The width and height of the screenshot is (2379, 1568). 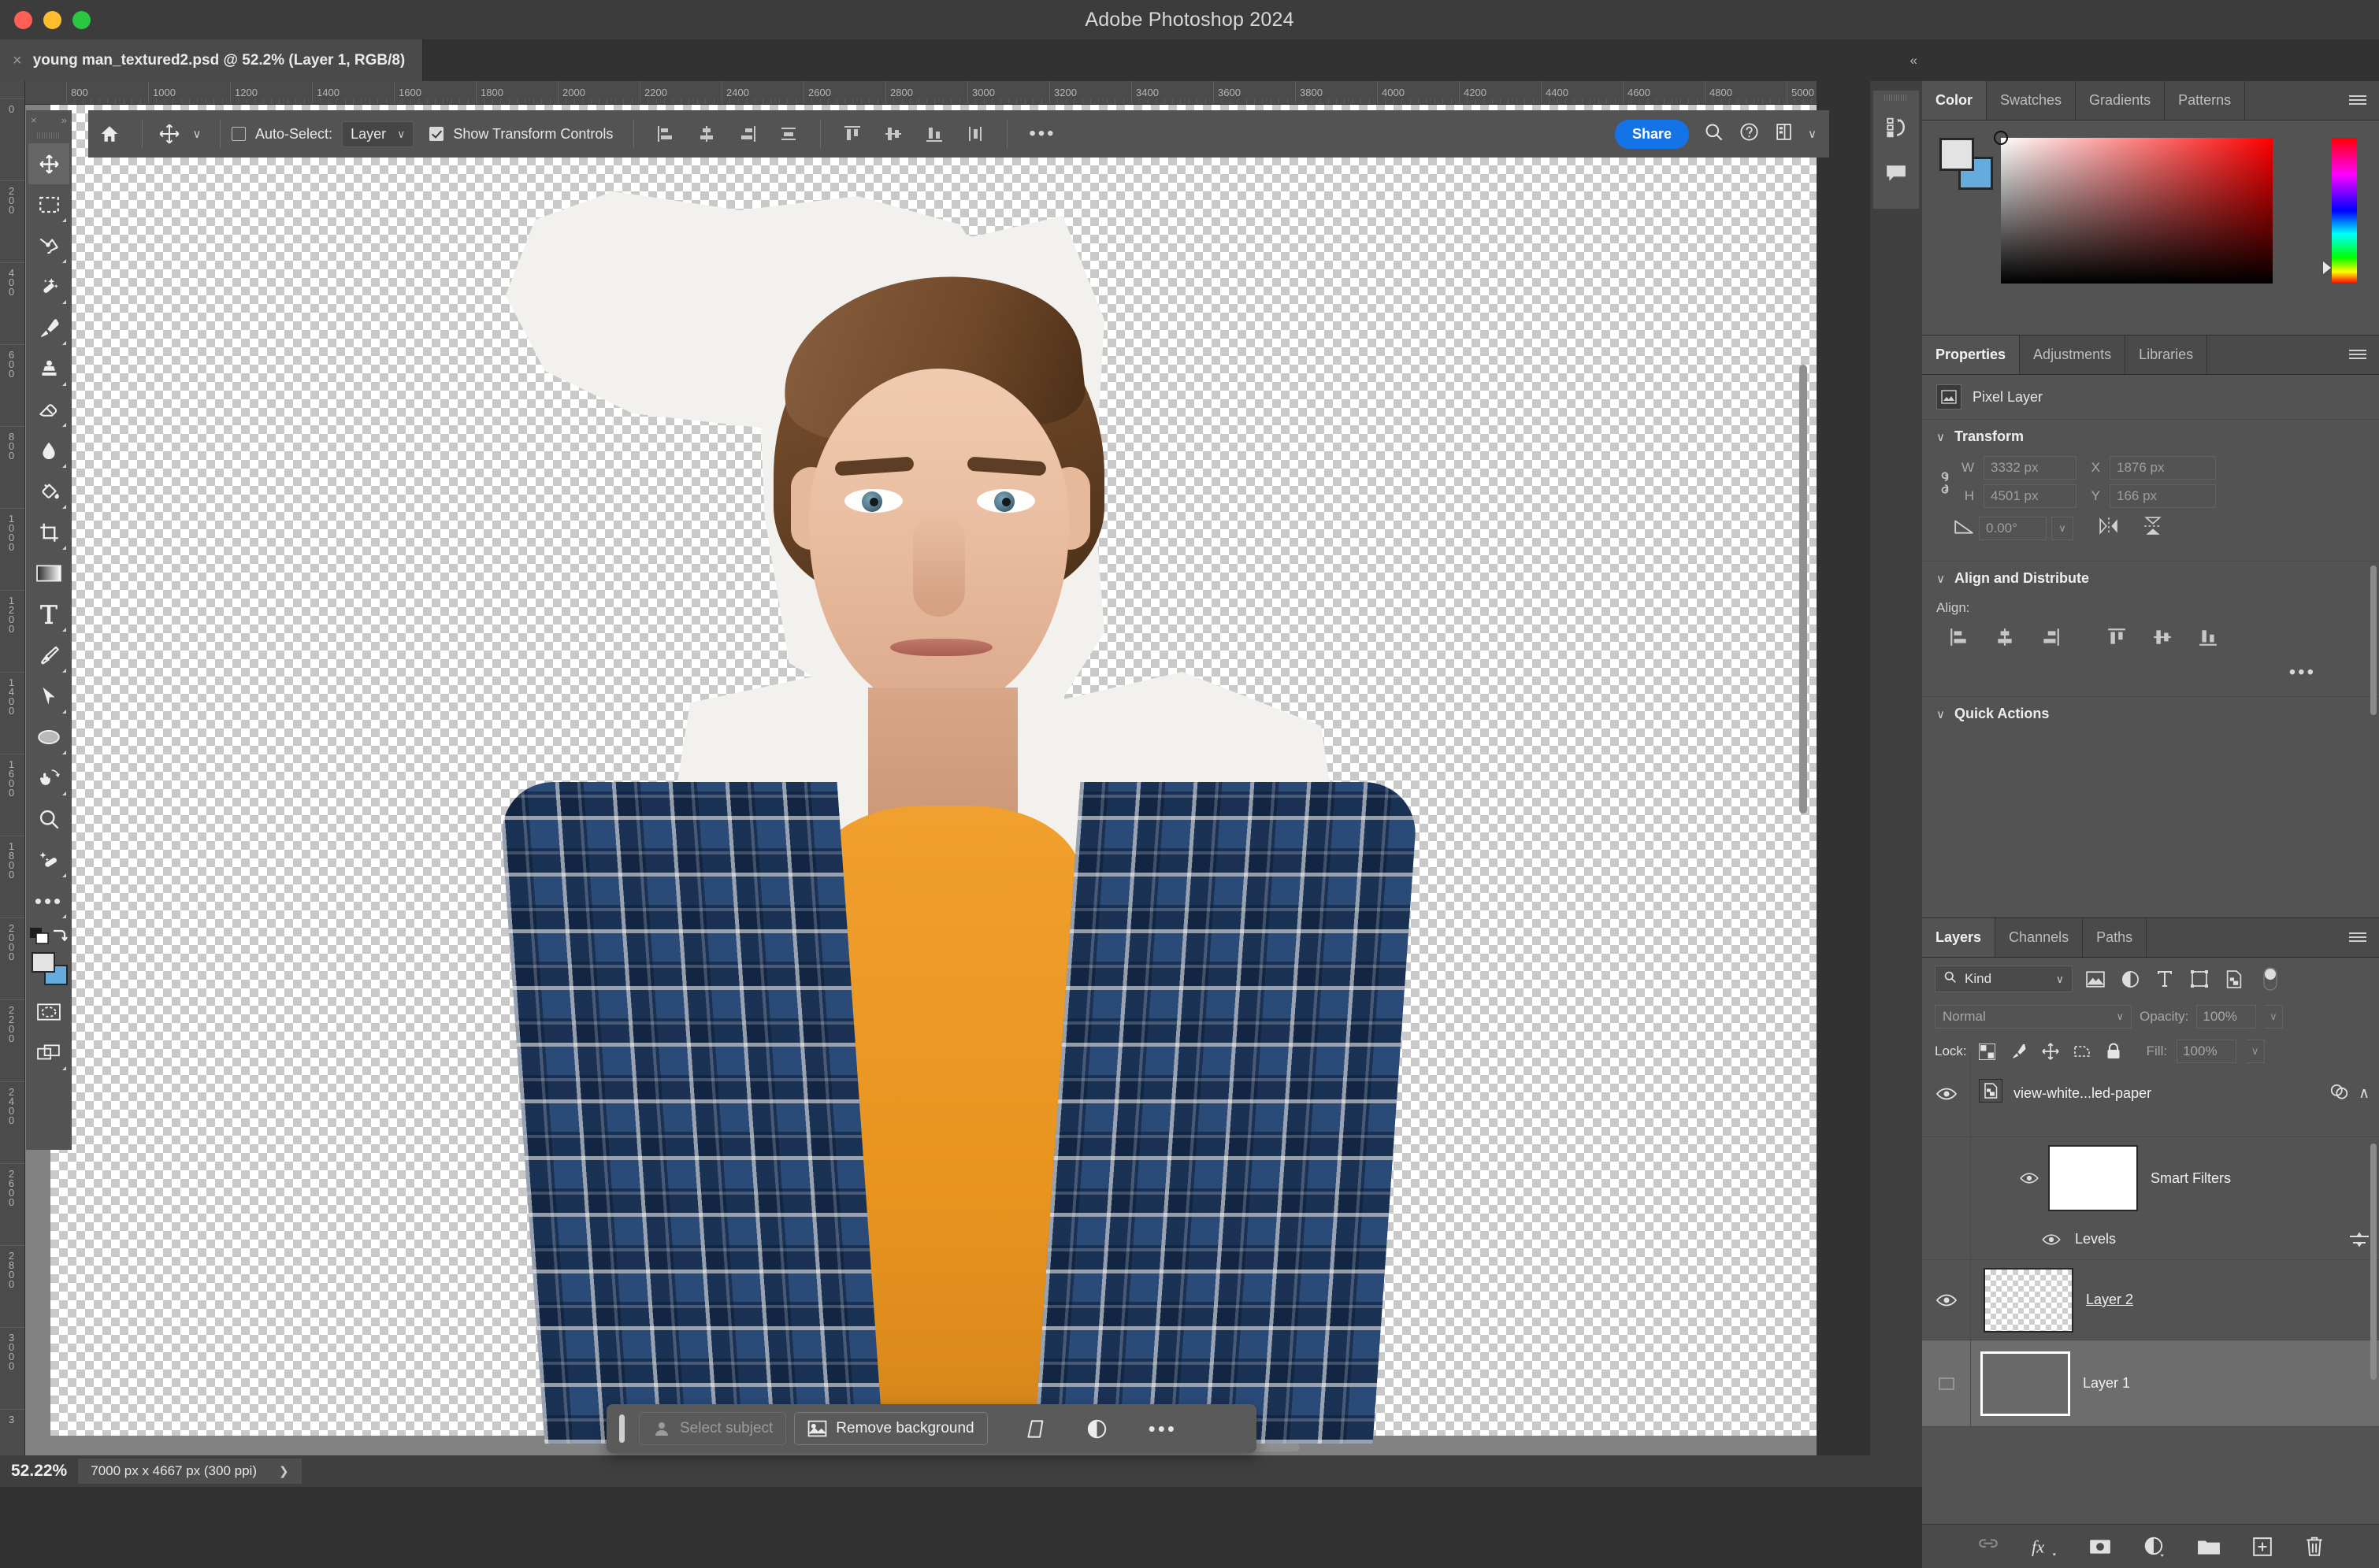 I want to click on align-vertical-centers-icon, so click(x=2162, y=637).